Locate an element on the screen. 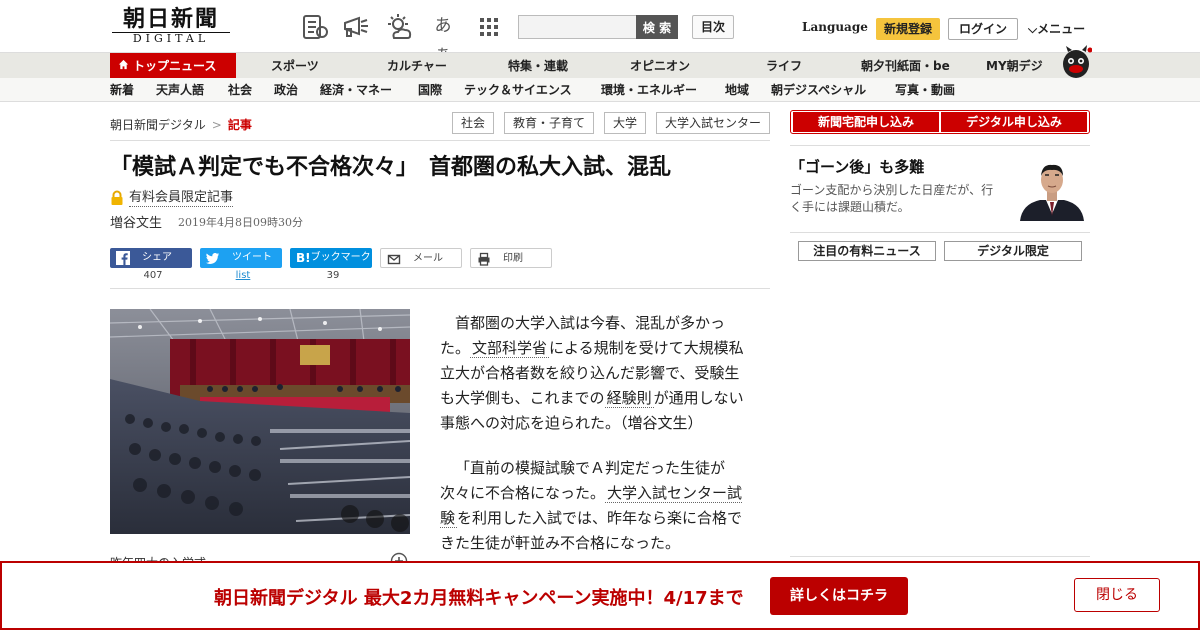 Image resolution: width=1200 pixels, height=630 pixels. nav-item-features: 特集・連載 is located at coordinates (538, 66).